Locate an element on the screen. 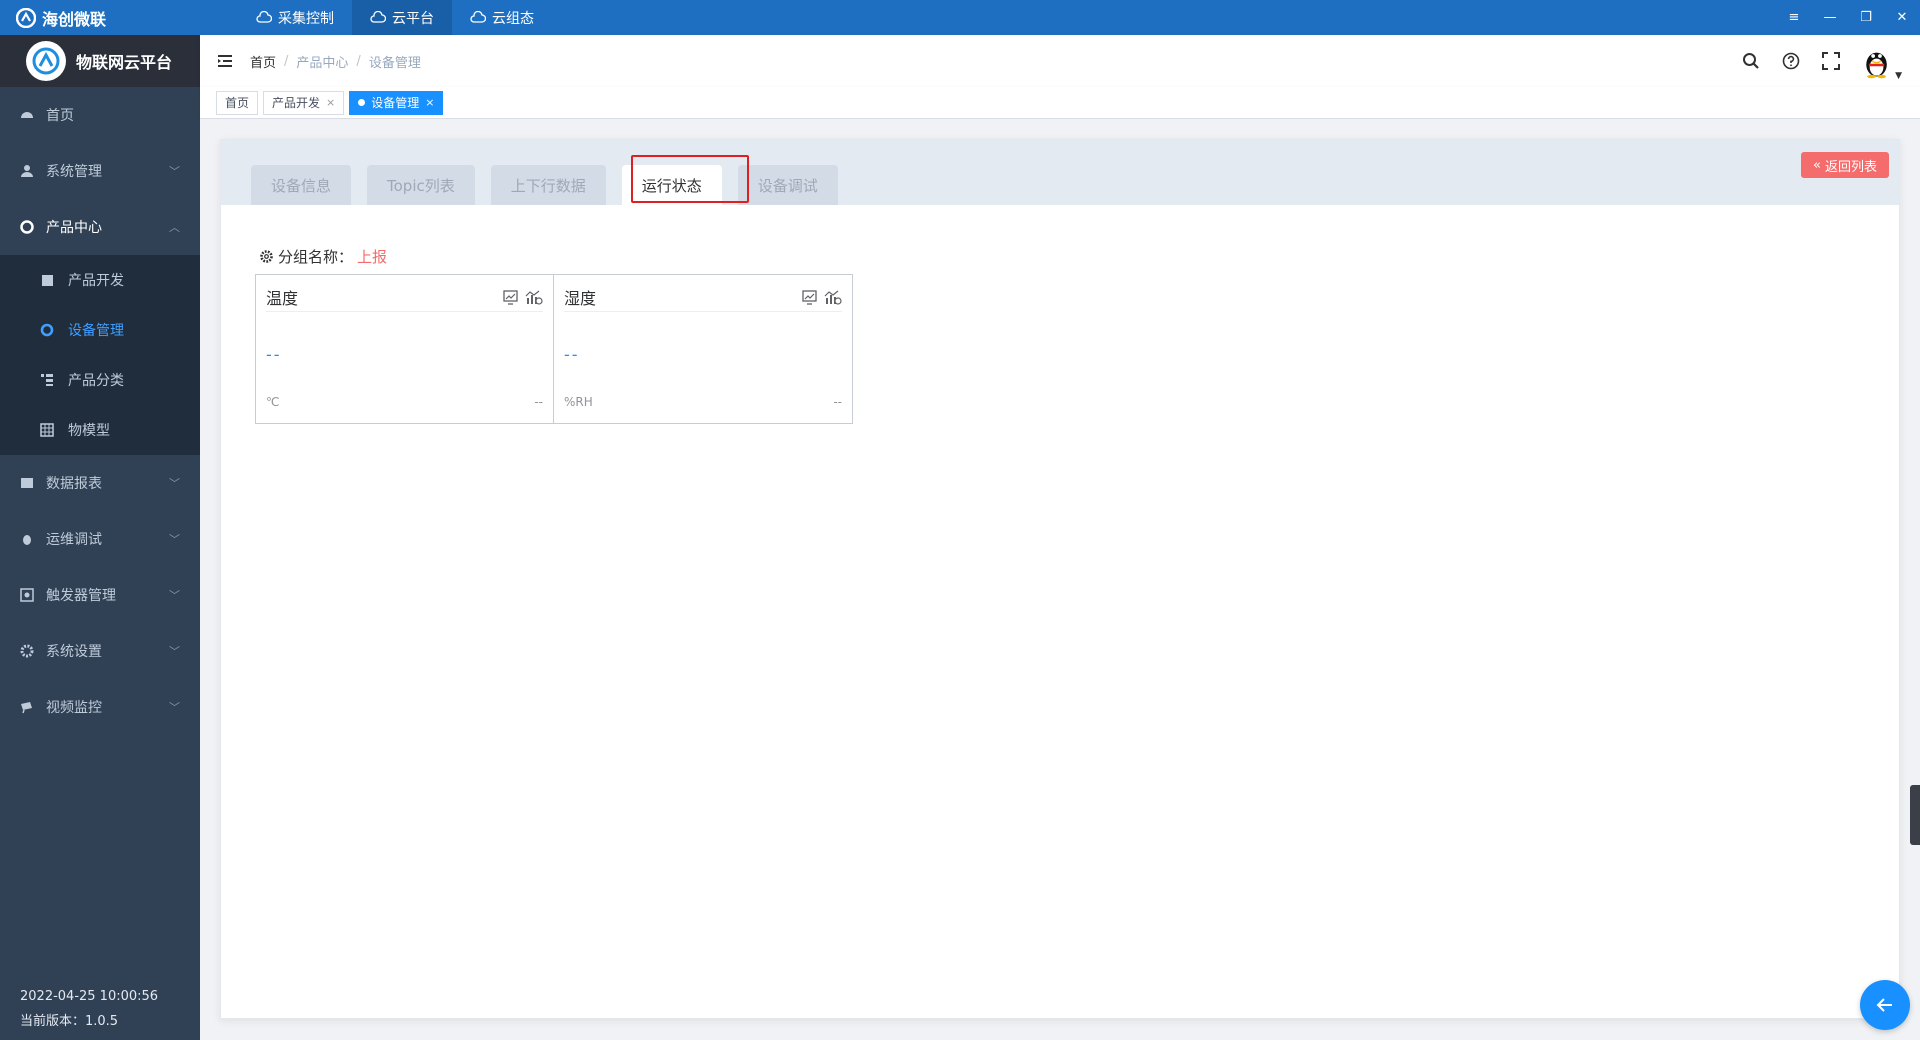 The height and width of the screenshot is (1040, 1920). current-datetime: 2022-04-25 10:00:56 is located at coordinates (89, 996).